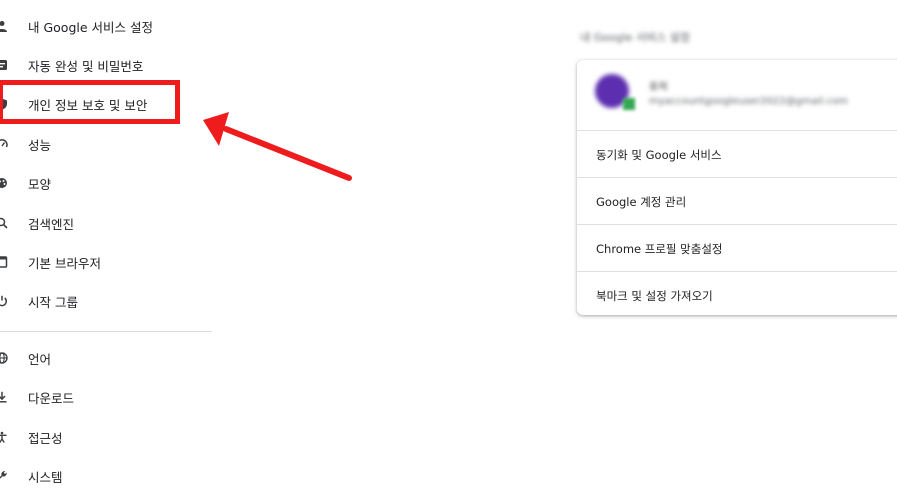 The image size is (897, 491). Describe the element at coordinates (4, 301) in the screenshot. I see `power-icon` at that location.